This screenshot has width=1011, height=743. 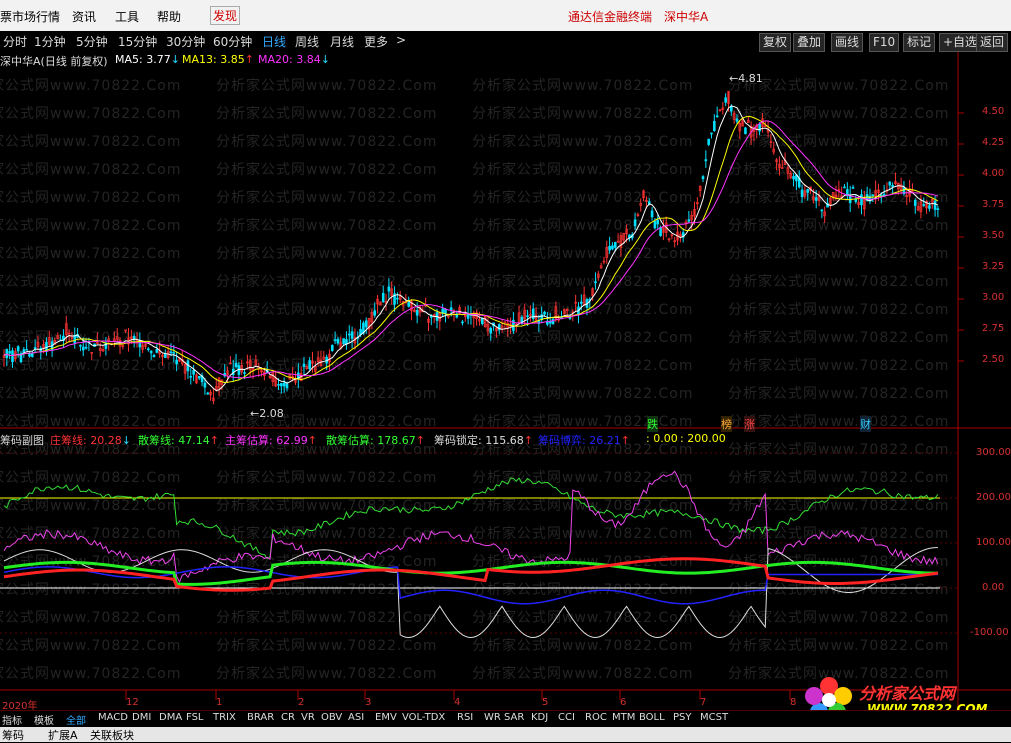 What do you see at coordinates (483, 440) in the screenshot?
I see `sub-item-lock: 筹码锁定: 115.68↑` at bounding box center [483, 440].